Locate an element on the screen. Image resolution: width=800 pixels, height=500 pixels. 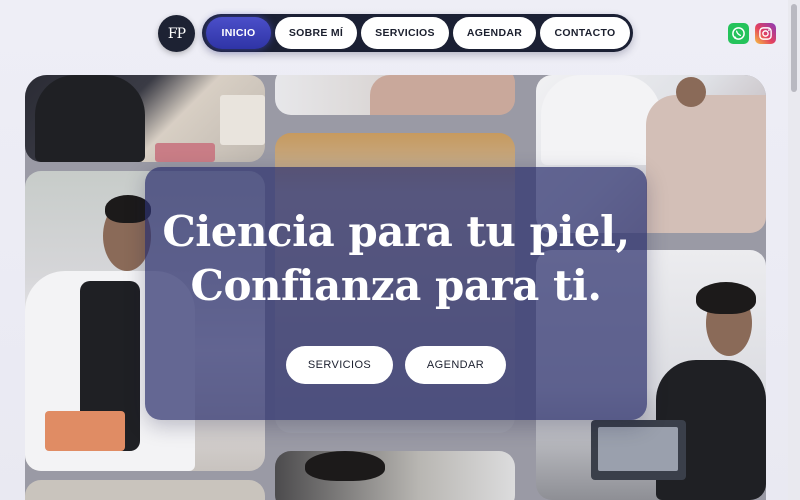
agendar-button: AGENDAR is located at coordinates (455, 365).